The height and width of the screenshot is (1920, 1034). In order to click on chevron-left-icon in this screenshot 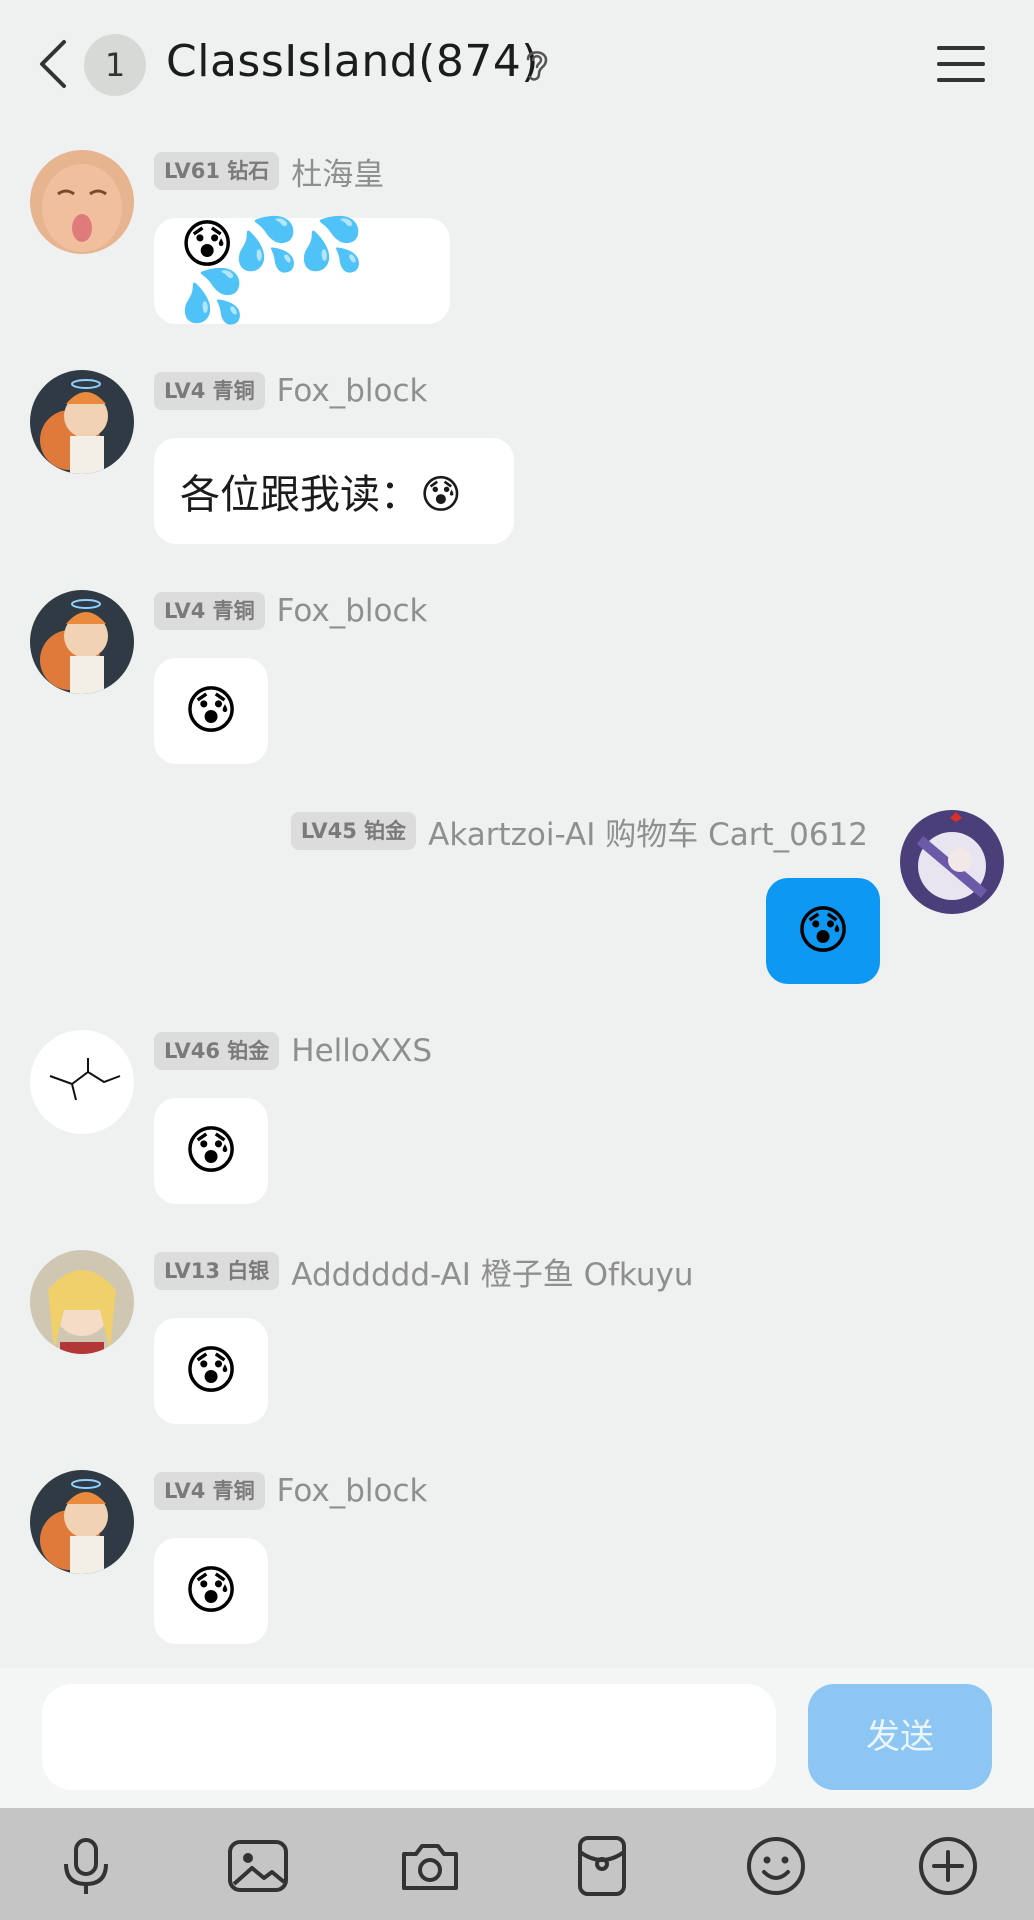, I will do `click(53, 64)`.